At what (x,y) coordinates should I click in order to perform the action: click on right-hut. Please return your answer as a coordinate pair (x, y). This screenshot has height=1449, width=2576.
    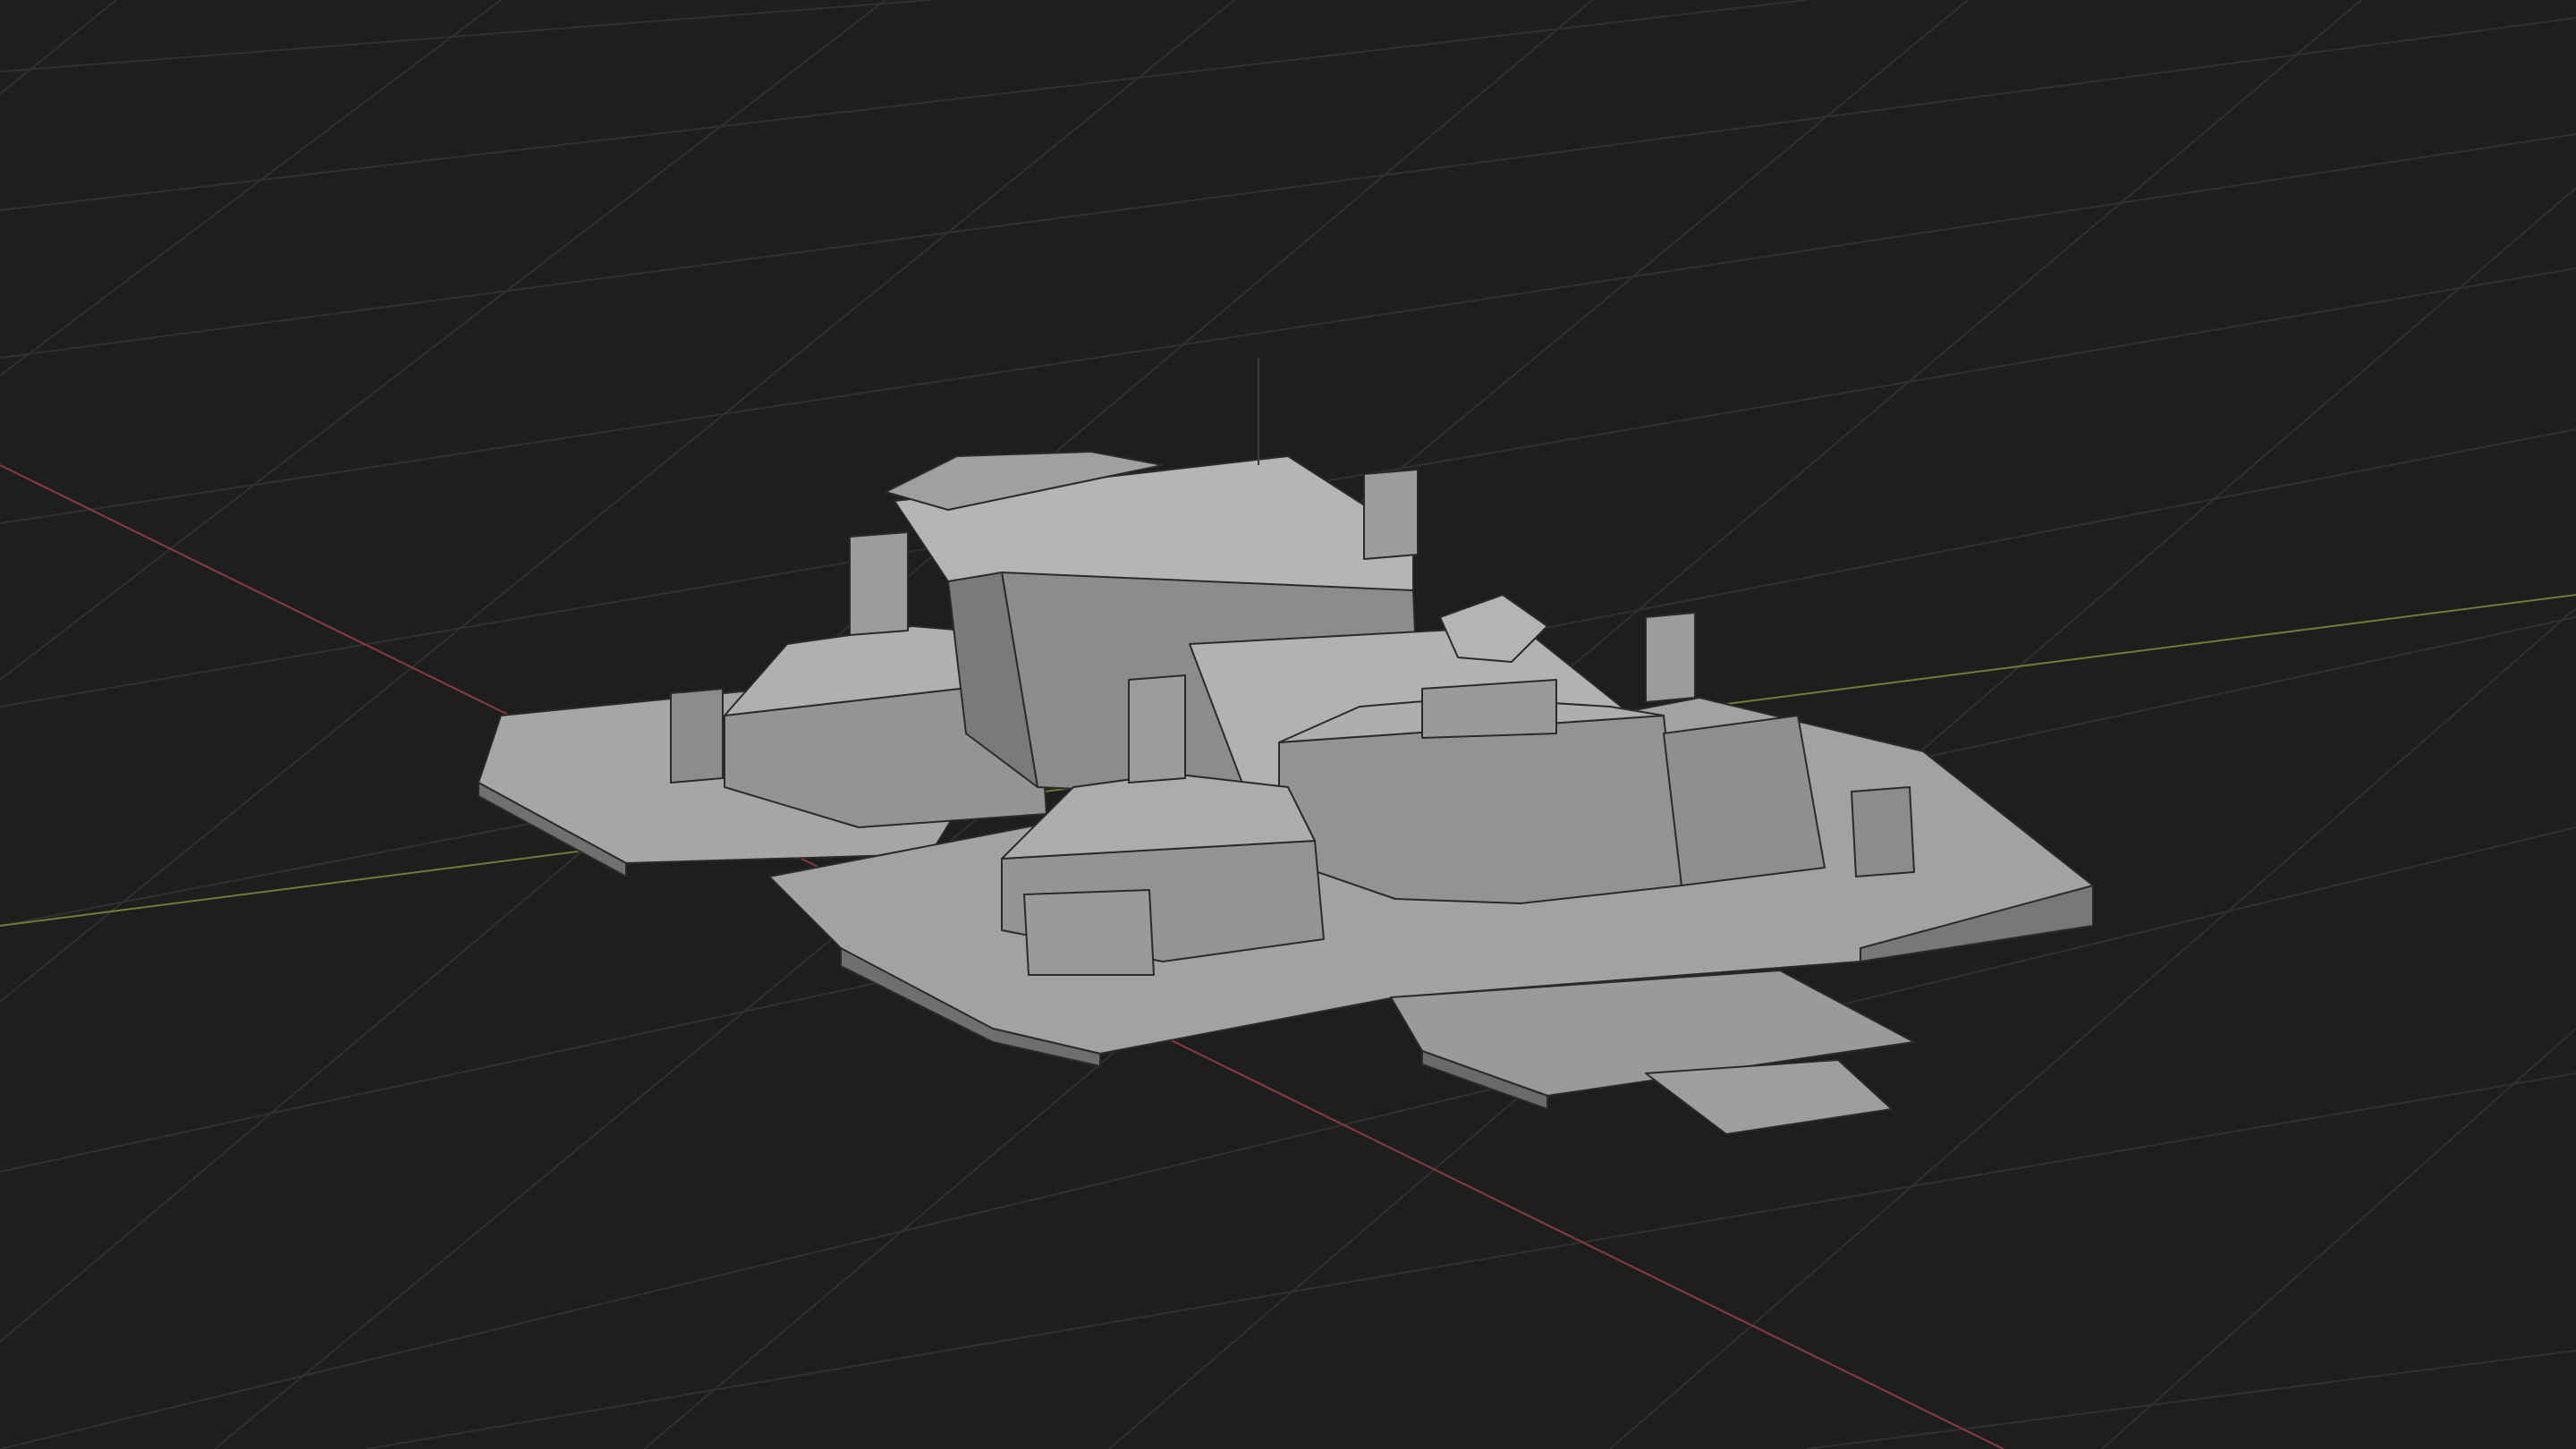
    Looking at the image, I should click on (1883, 831).